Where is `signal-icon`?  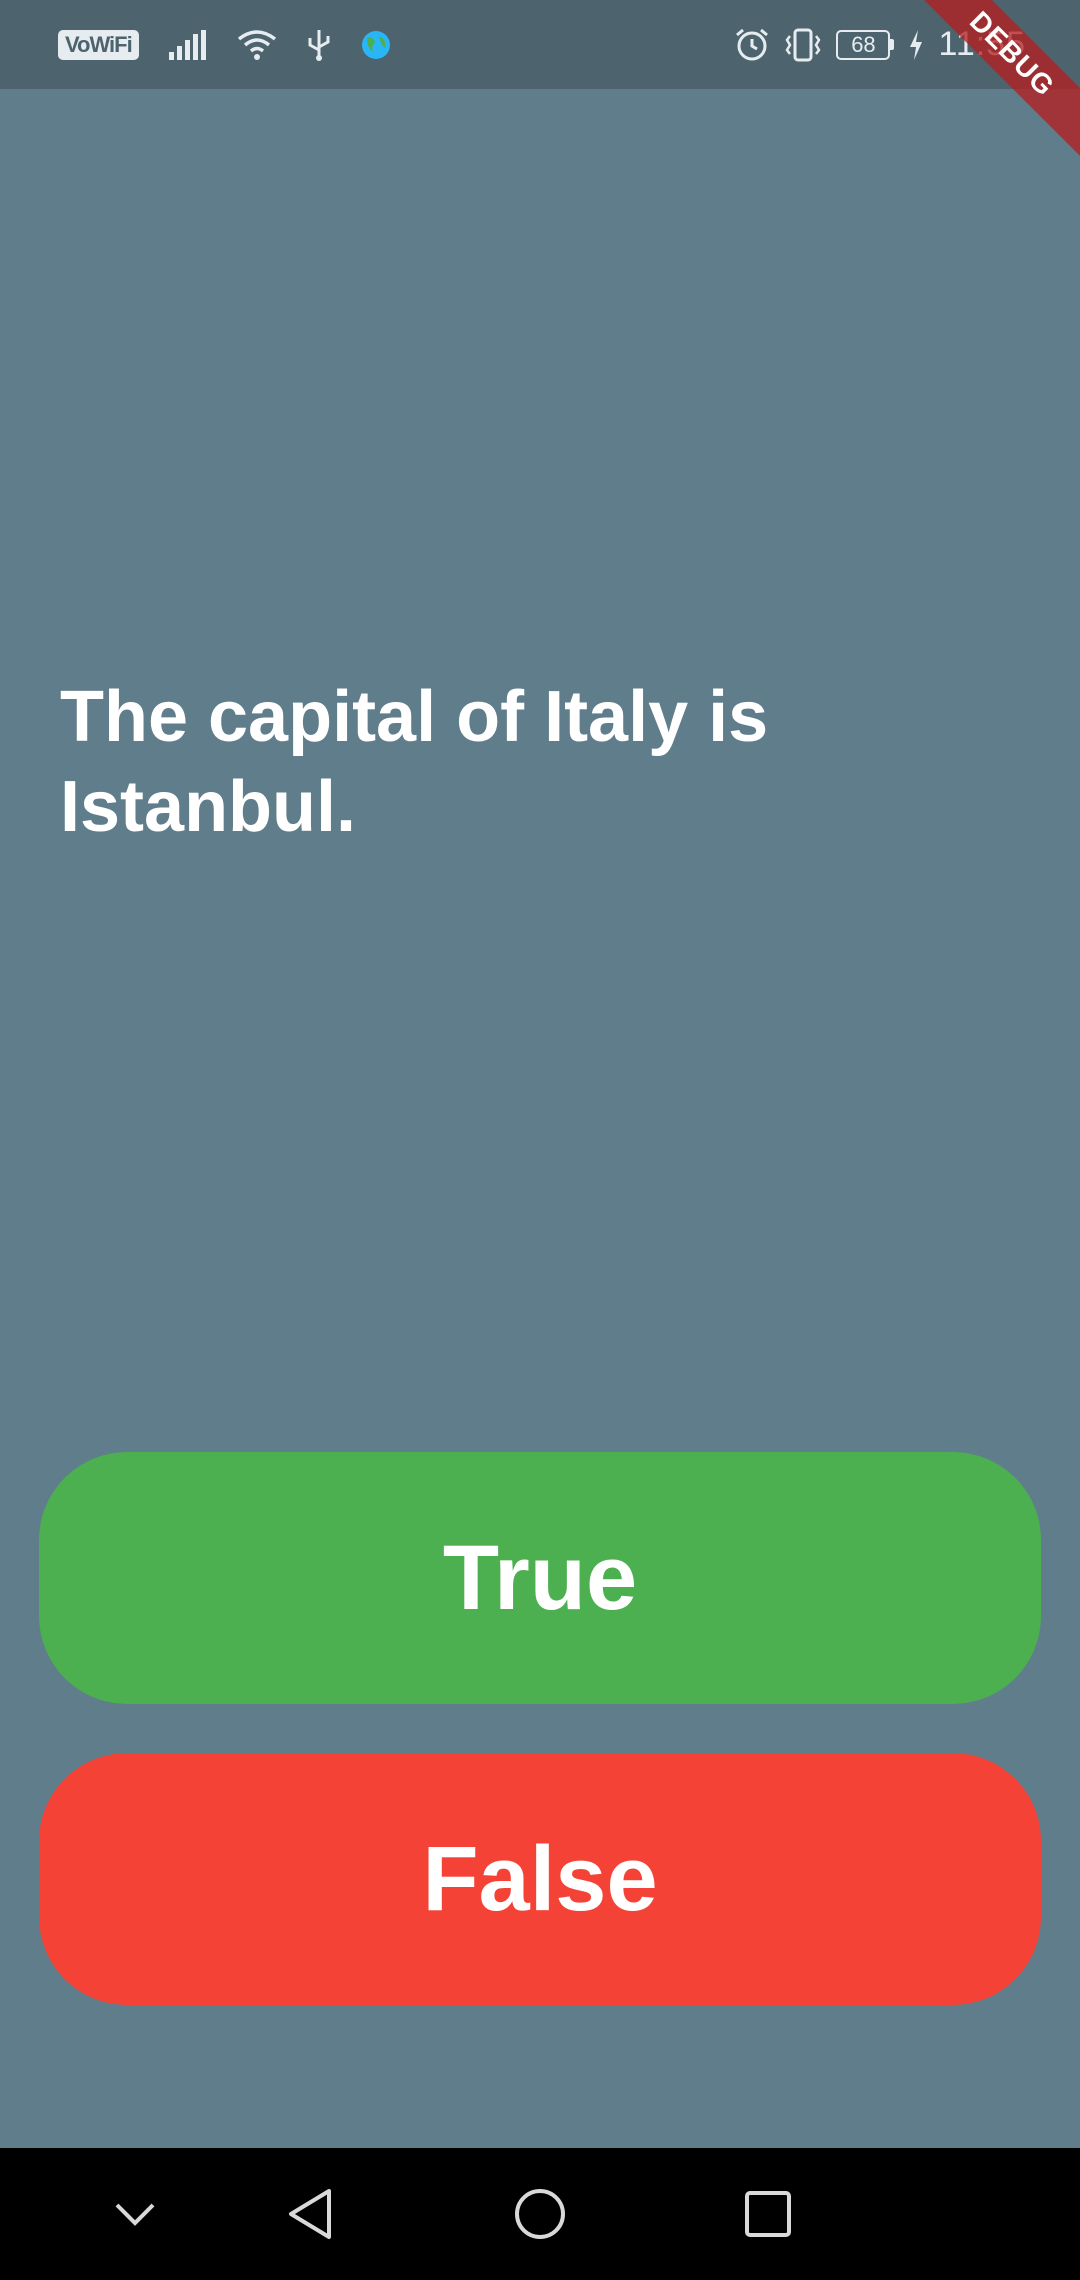
signal-icon is located at coordinates (187, 44).